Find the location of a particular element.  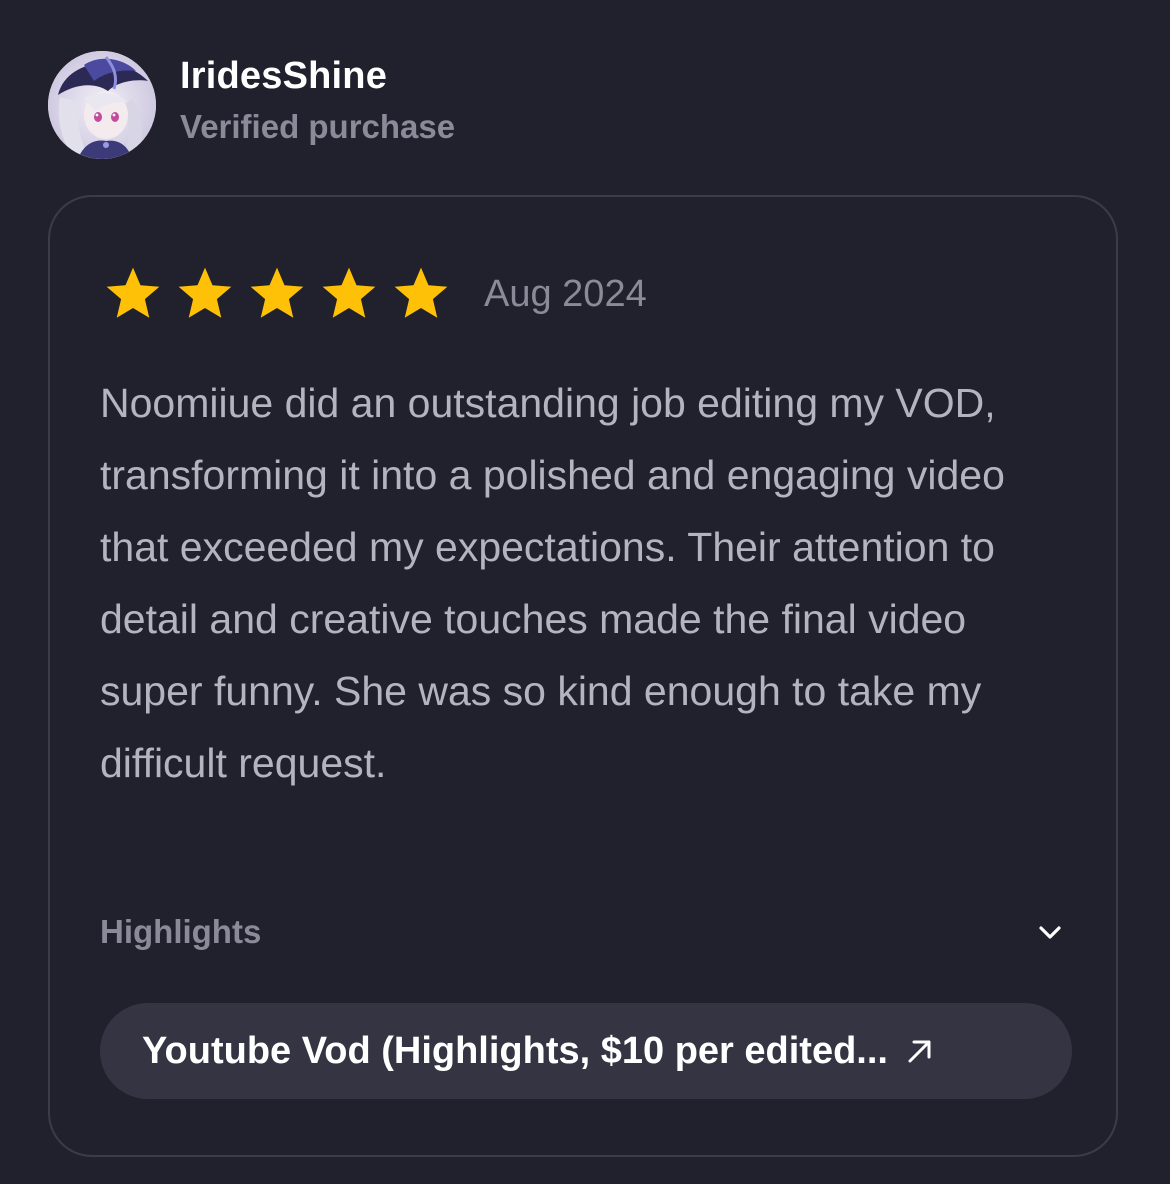

highlights-toggle: Highlights is located at coordinates (585, 932).